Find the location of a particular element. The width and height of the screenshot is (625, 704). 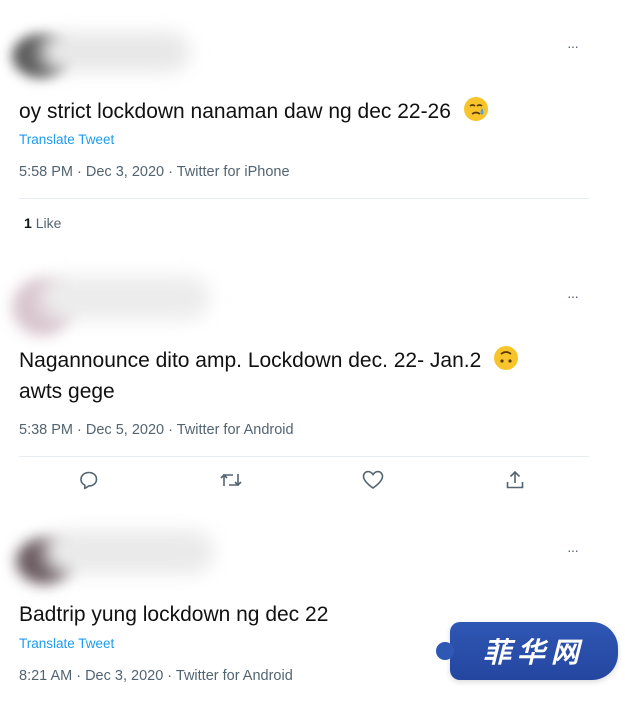

retweet-button is located at coordinates (231, 480).